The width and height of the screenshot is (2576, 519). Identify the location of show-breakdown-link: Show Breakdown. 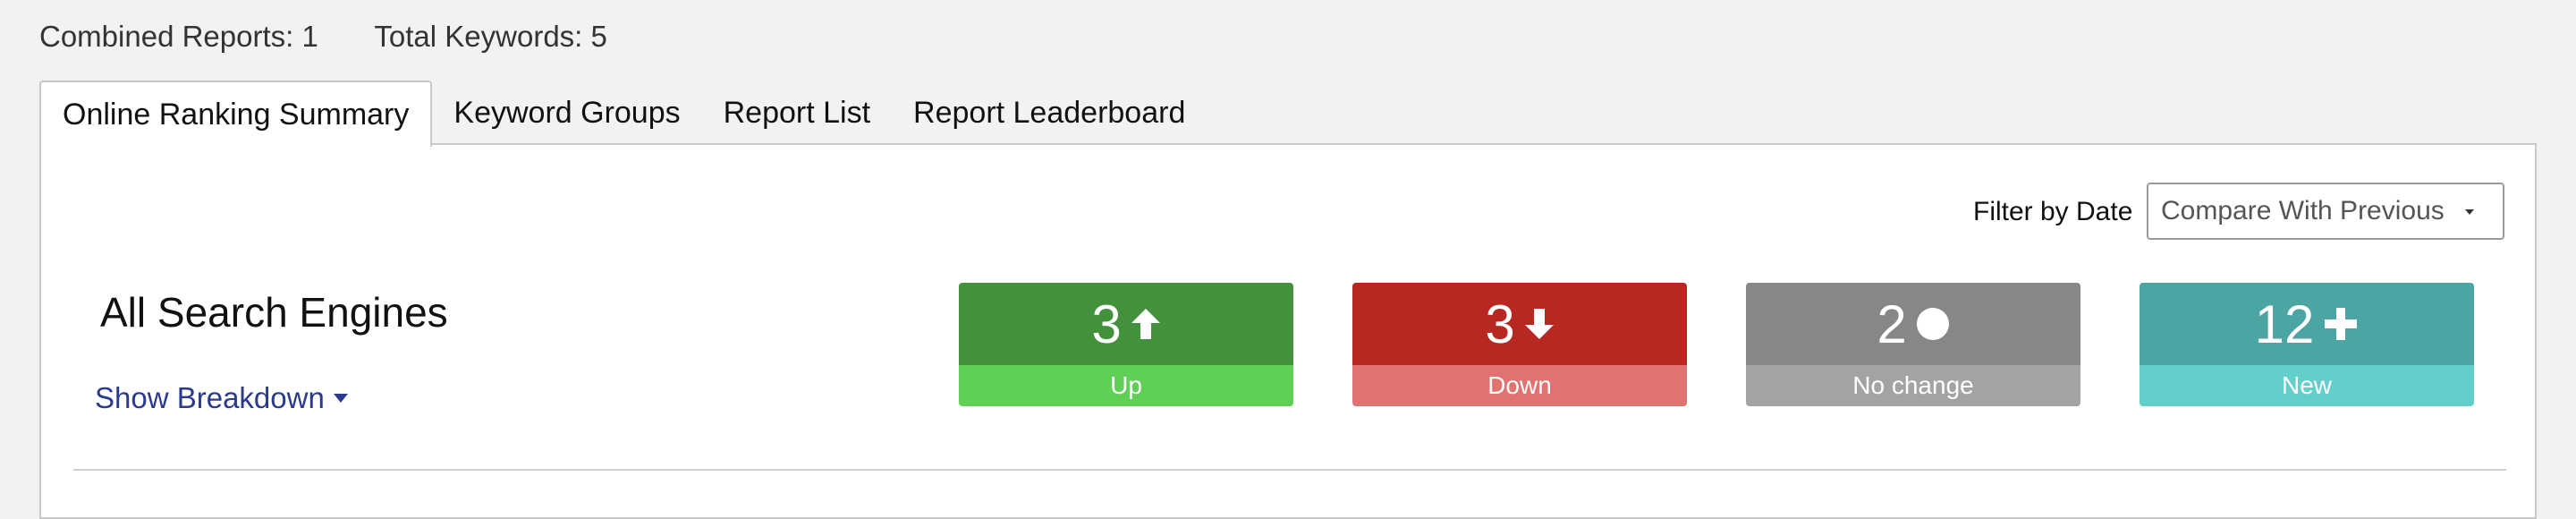
(221, 398).